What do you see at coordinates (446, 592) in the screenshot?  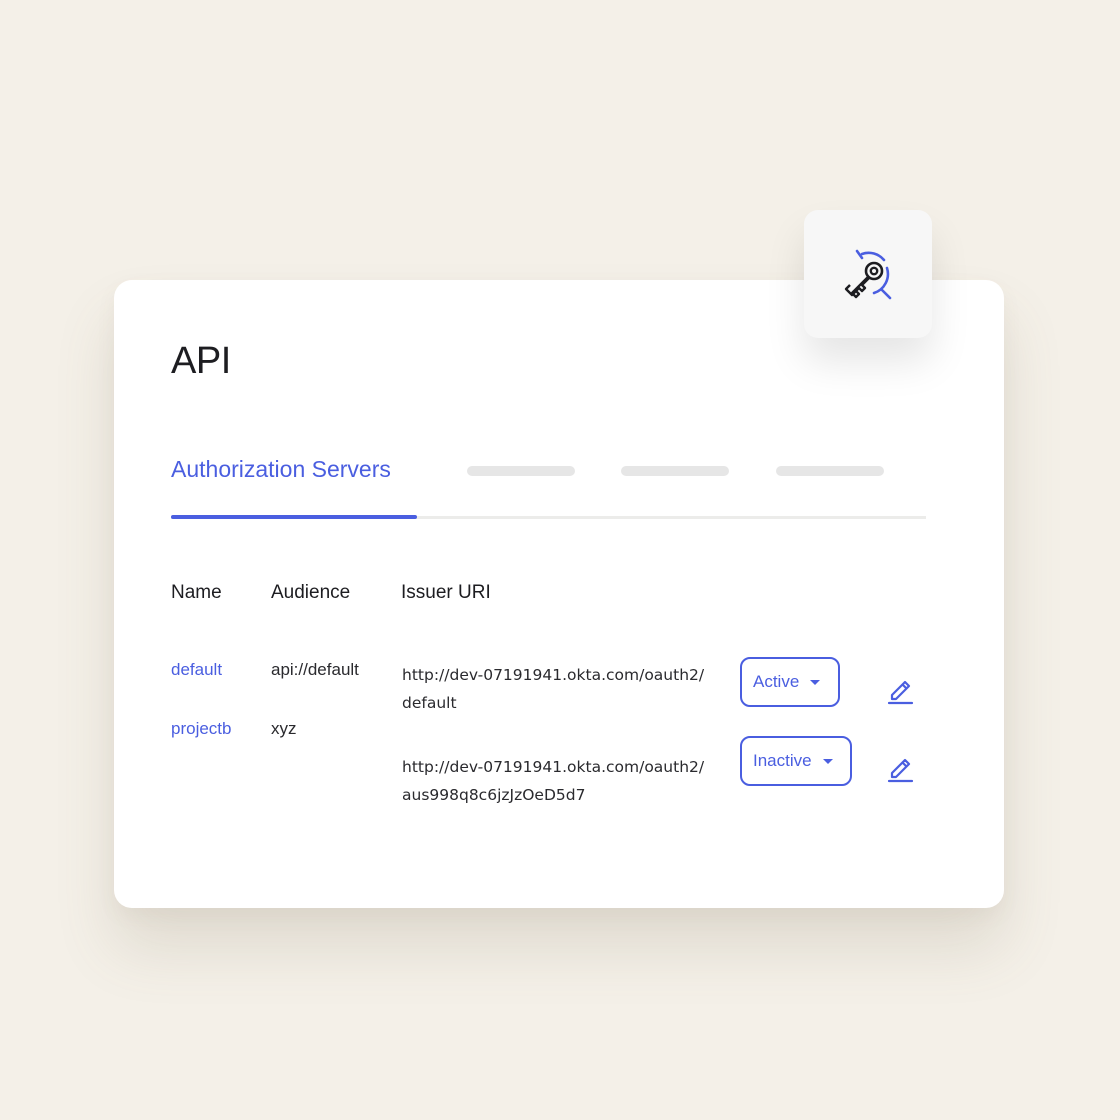 I see `column-header-issuer-uri: Issuer URI` at bounding box center [446, 592].